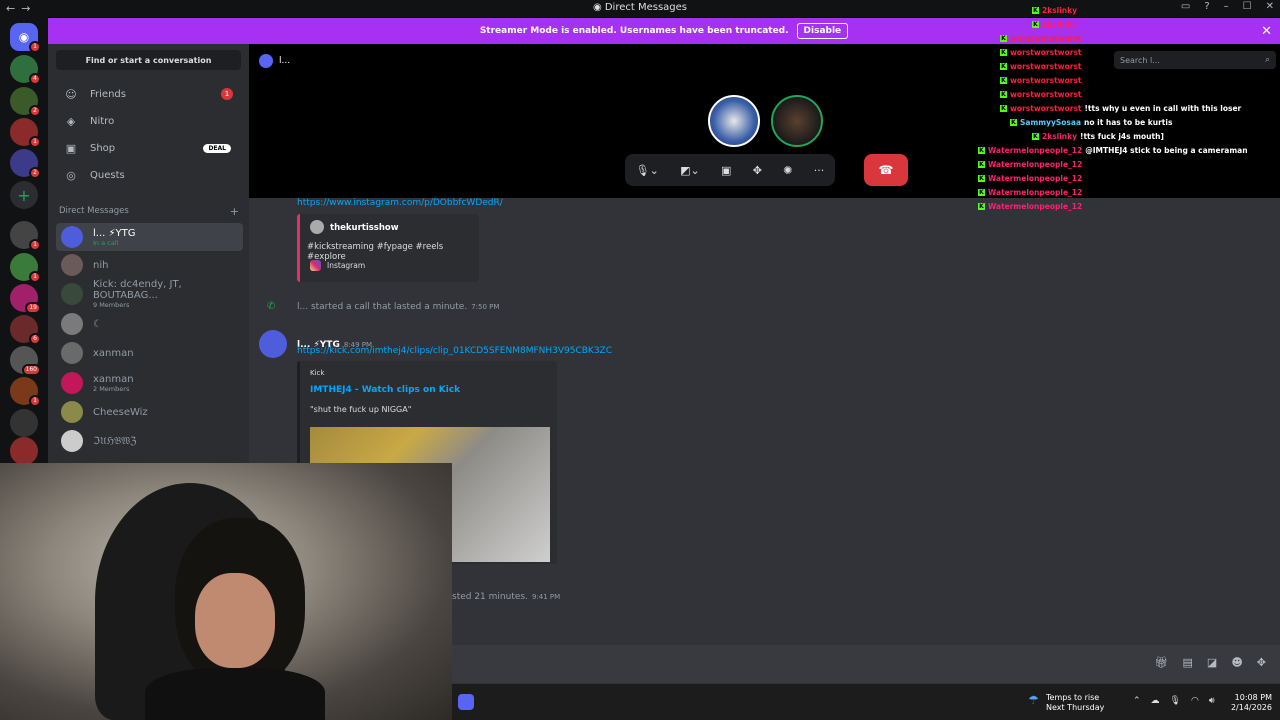 This screenshot has width=1280, height=720. Describe the element at coordinates (400, 203) in the screenshot. I see `instagram-link: https://www.instagram.com/p/DObbfcWDedR/` at that location.